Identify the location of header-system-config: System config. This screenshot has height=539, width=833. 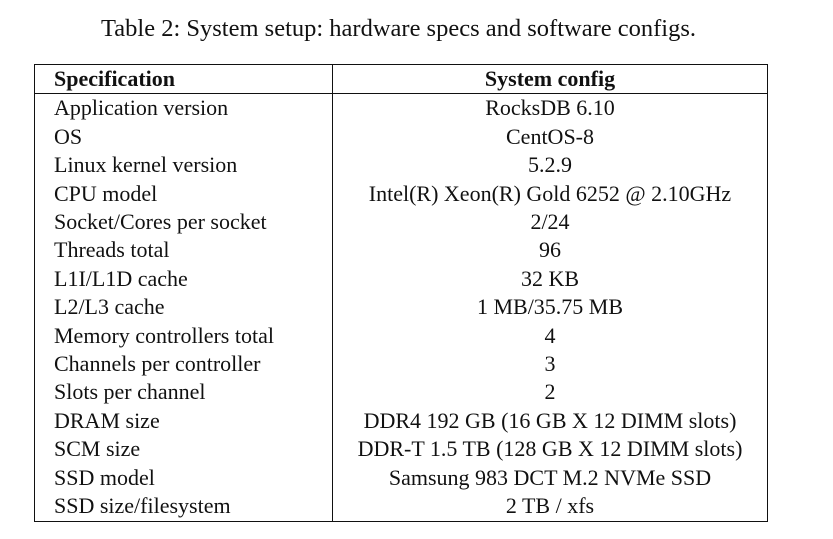
(550, 79).